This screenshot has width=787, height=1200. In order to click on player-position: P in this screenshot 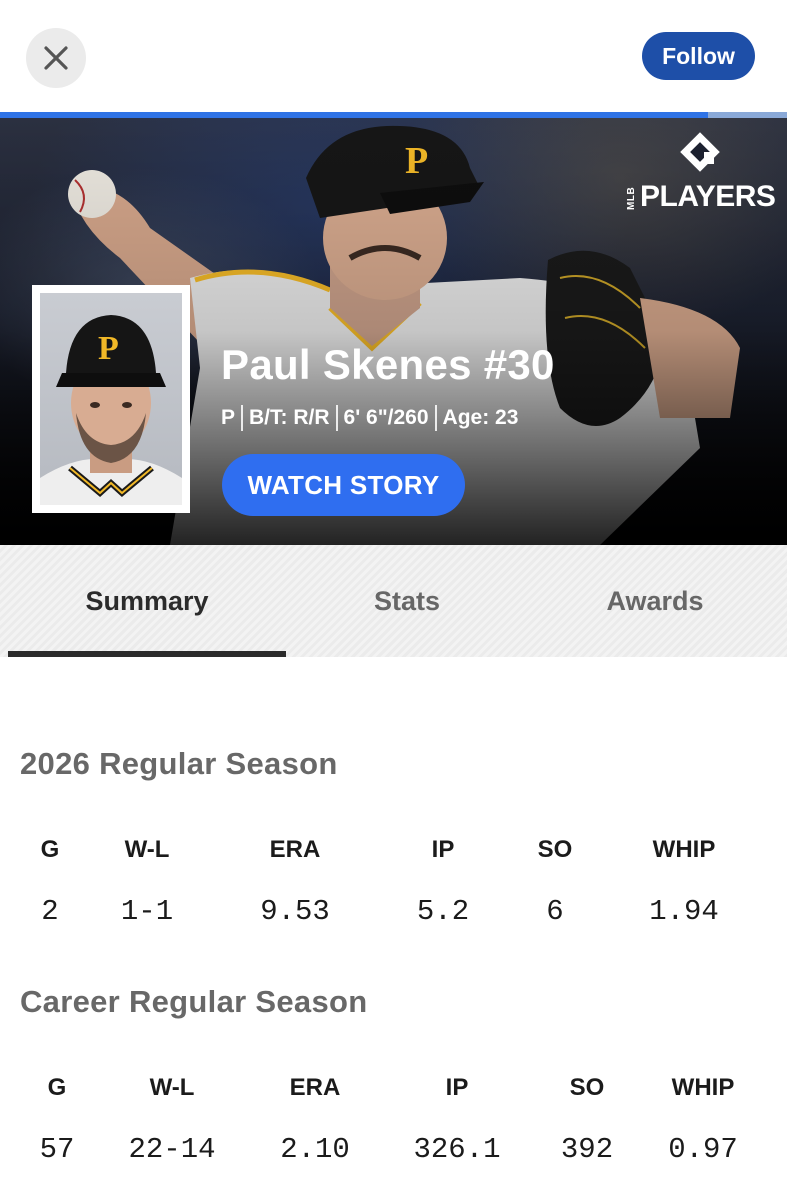, I will do `click(228, 417)`.